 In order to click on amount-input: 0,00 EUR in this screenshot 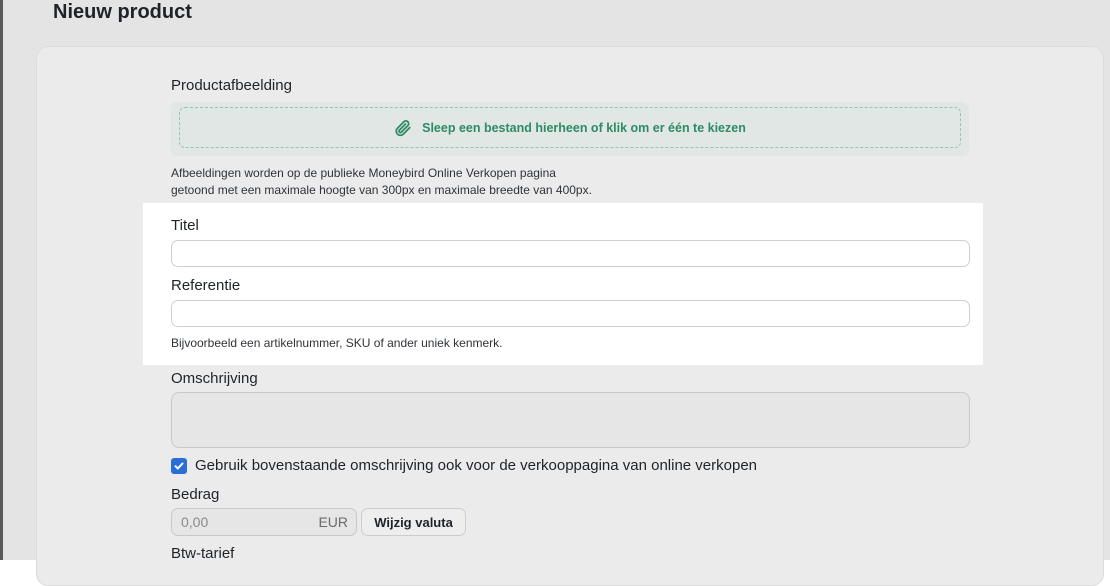, I will do `click(264, 522)`.